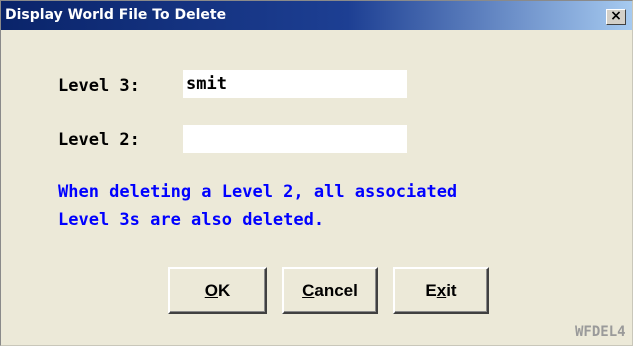 This screenshot has width=633, height=346. I want to click on ok-button: OK, so click(217, 290).